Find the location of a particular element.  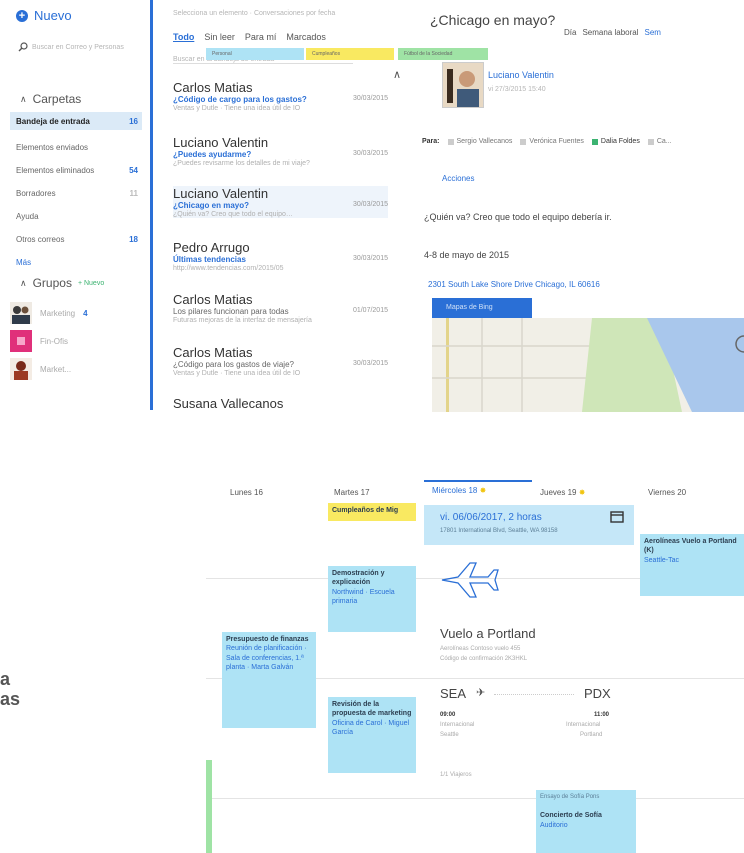

group-item: Marketing 4 is located at coordinates (49, 313).